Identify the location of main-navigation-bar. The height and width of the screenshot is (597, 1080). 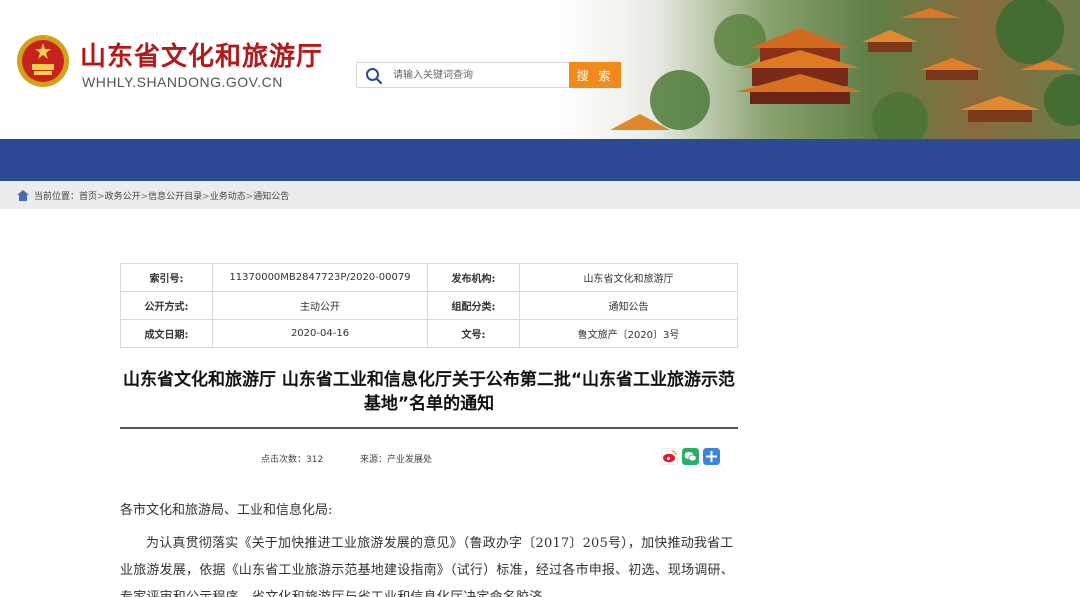
(540, 160).